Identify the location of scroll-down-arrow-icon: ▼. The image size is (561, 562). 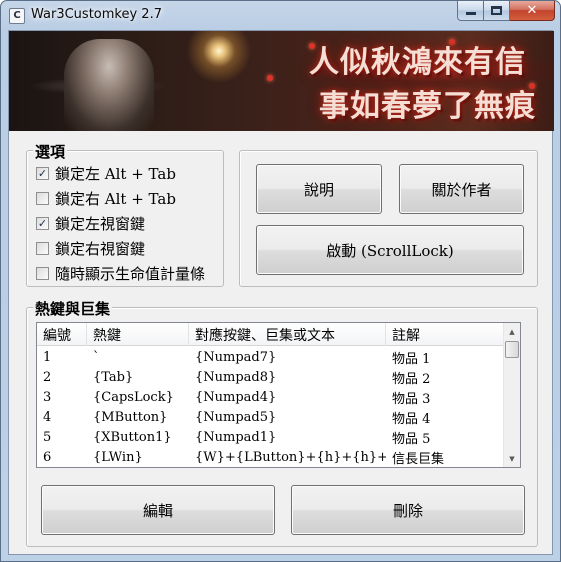
(512, 458).